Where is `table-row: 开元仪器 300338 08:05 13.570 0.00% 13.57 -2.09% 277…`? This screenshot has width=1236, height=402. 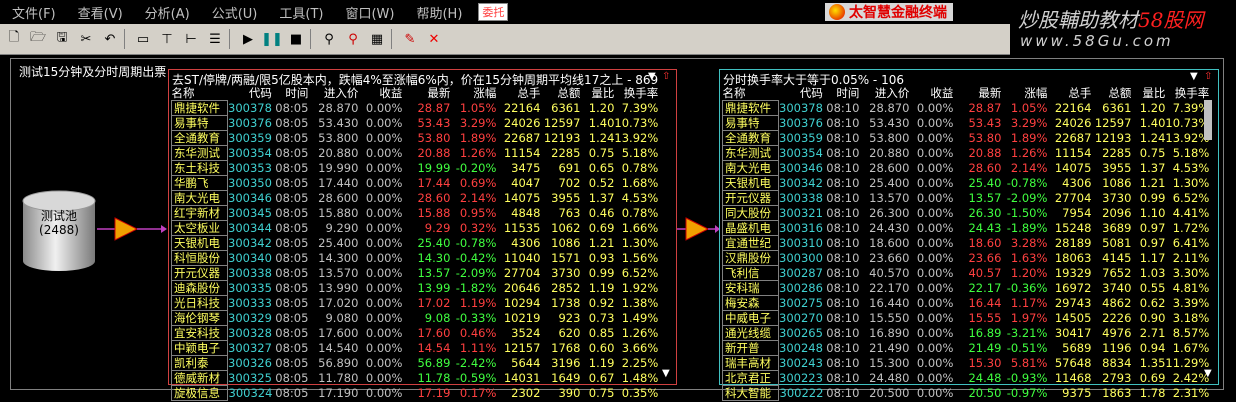
table-row: 开元仪器 300338 08:05 13.570 0.00% 13.57 -2.09% 277… is located at coordinates (414, 273).